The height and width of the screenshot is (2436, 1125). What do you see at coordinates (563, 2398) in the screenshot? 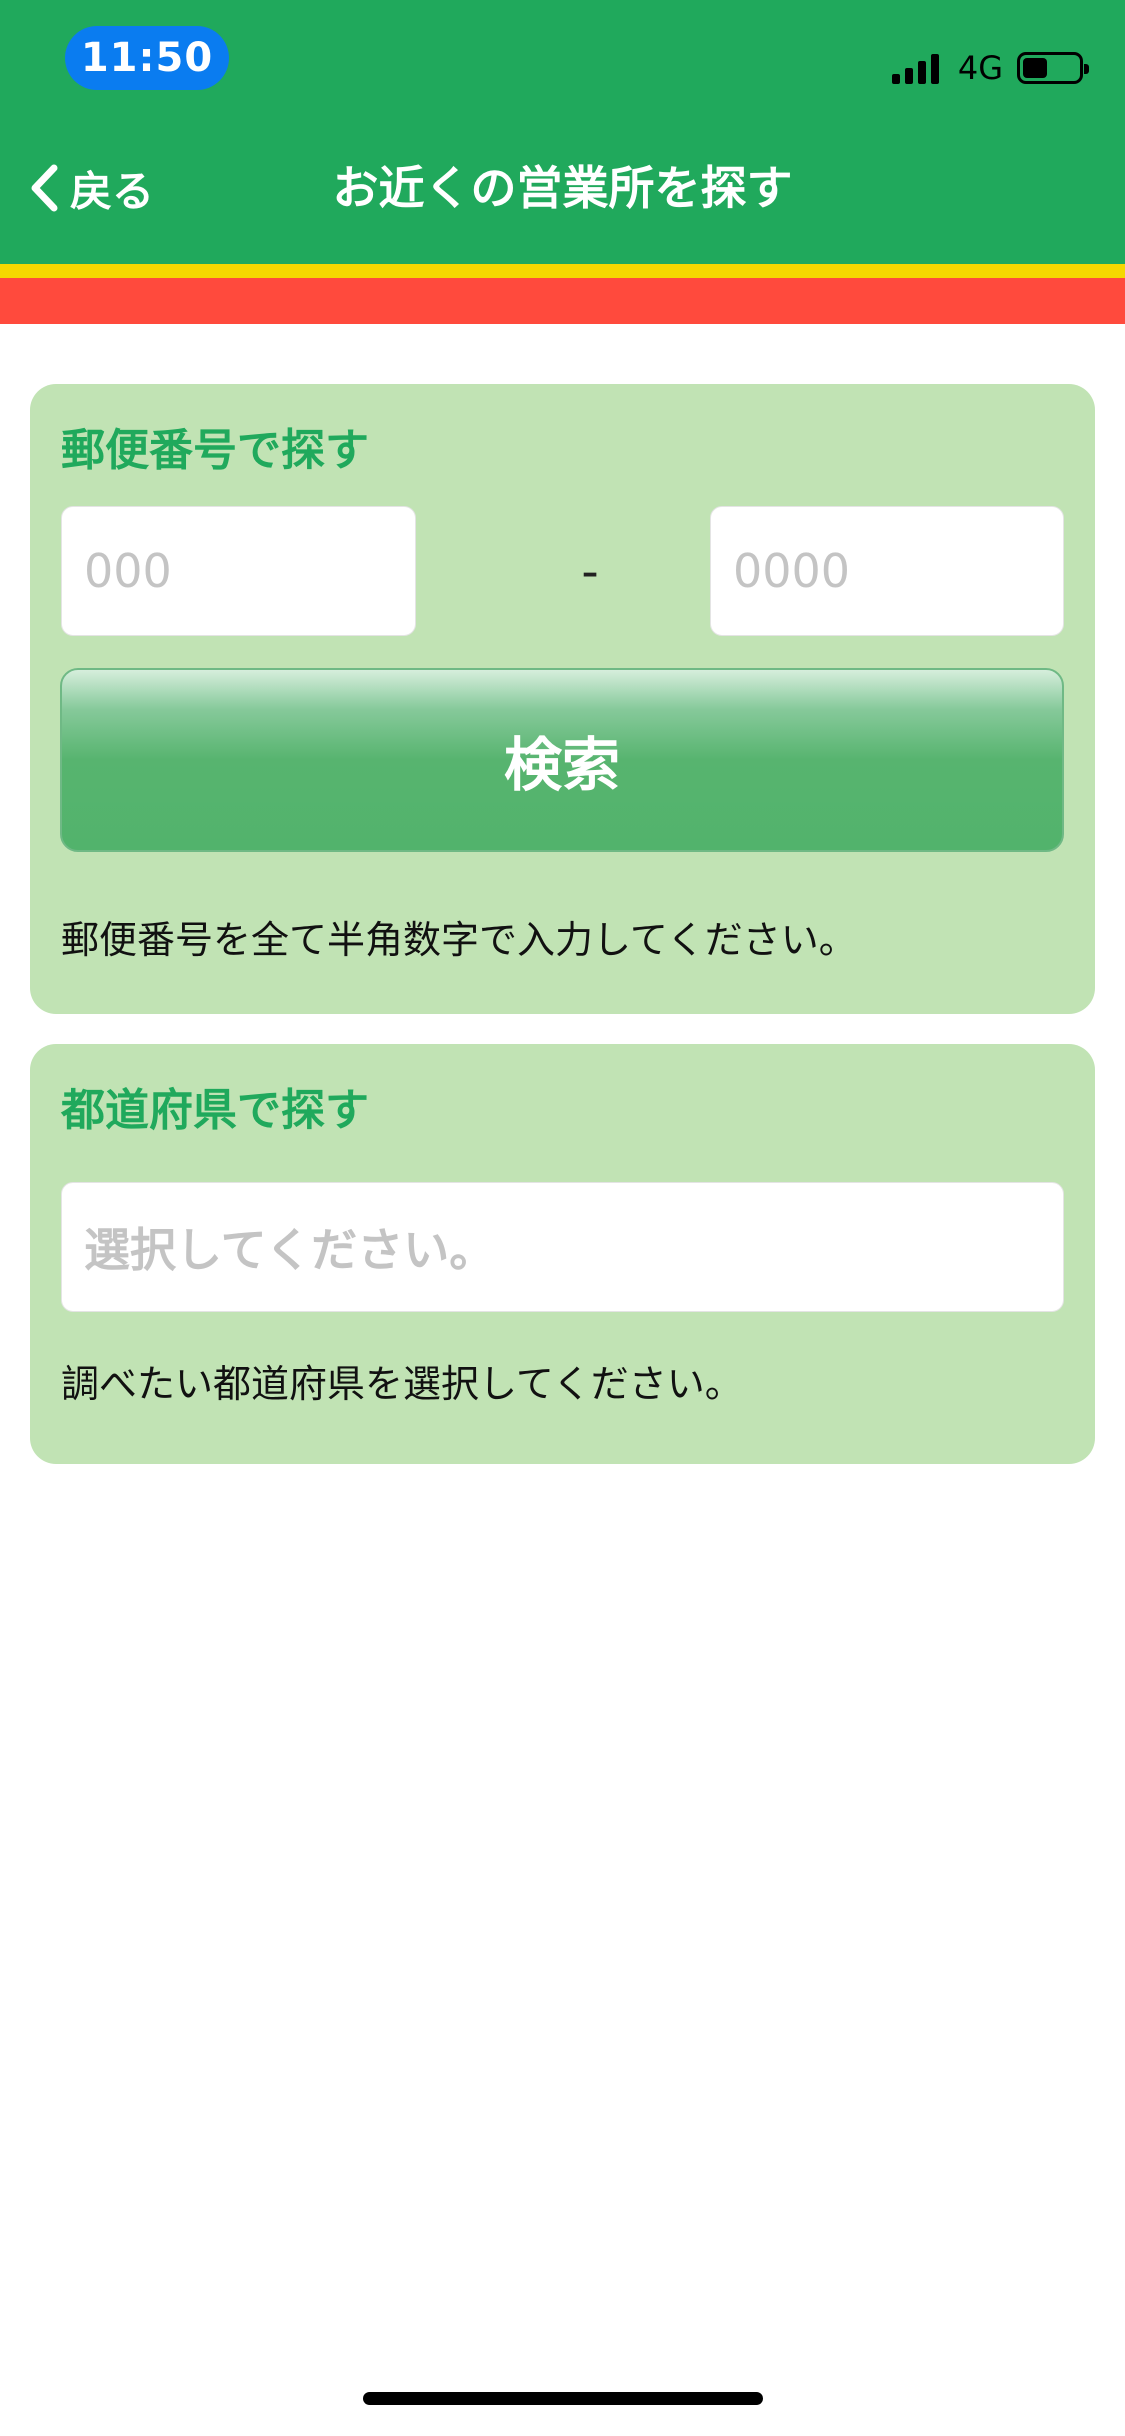
I see `home-indicator` at bounding box center [563, 2398].